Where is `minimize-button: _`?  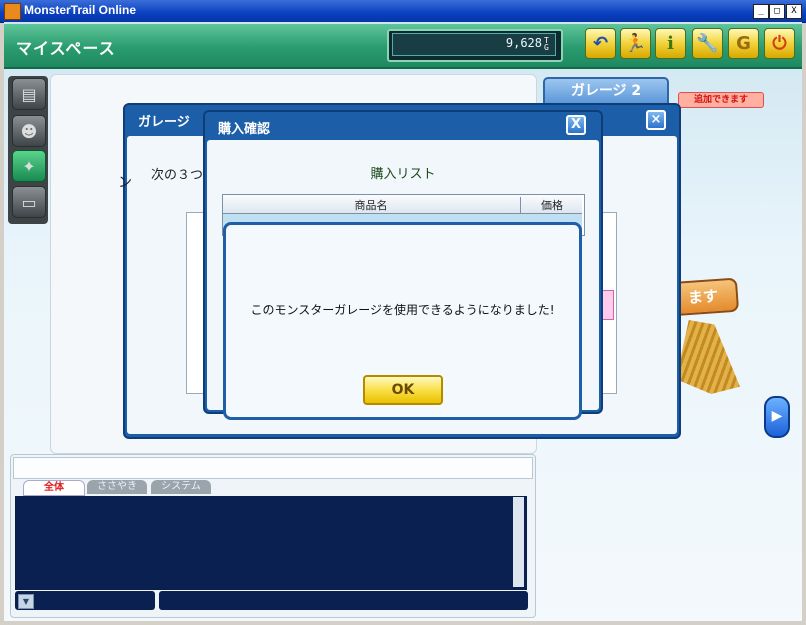 minimize-button: _ is located at coordinates (761, 11).